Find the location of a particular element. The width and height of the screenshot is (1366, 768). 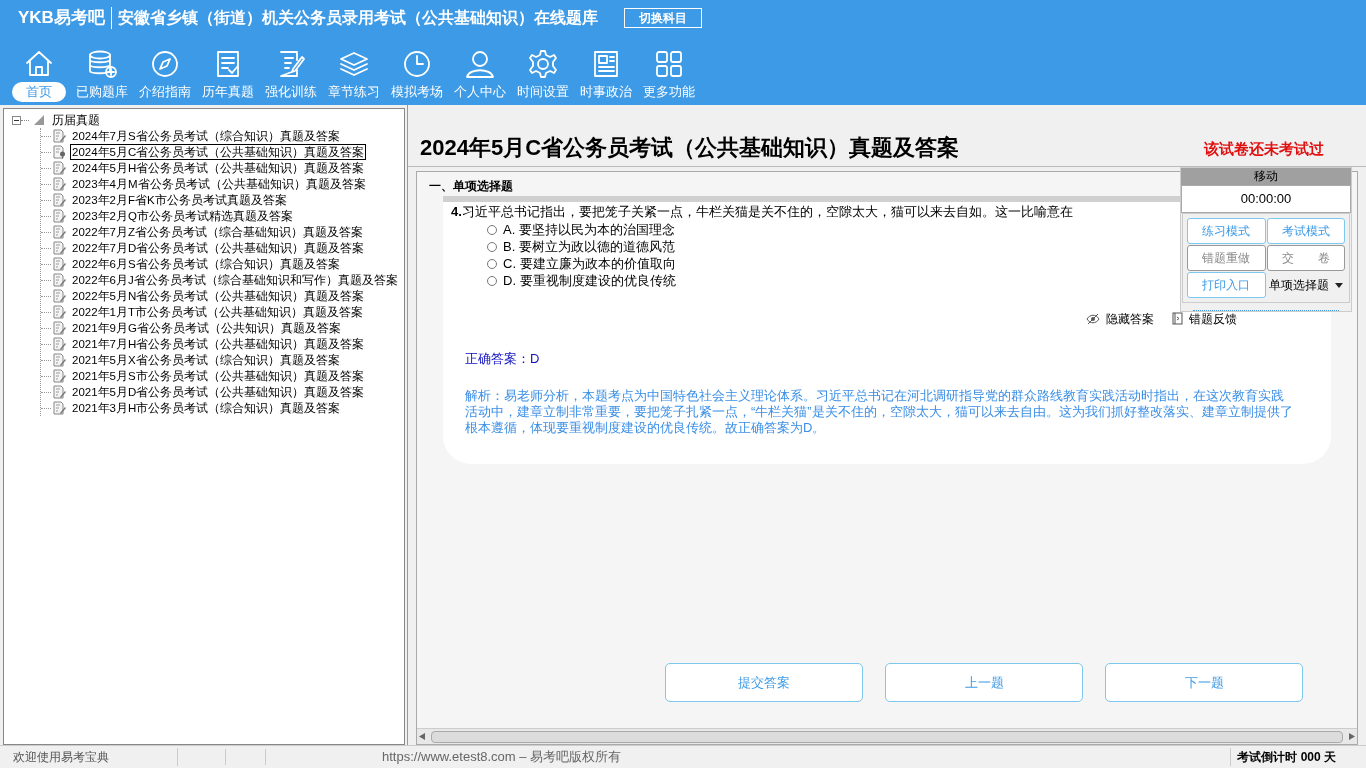

question-type-dropdown: 单项选择题 is located at coordinates (1305, 285).